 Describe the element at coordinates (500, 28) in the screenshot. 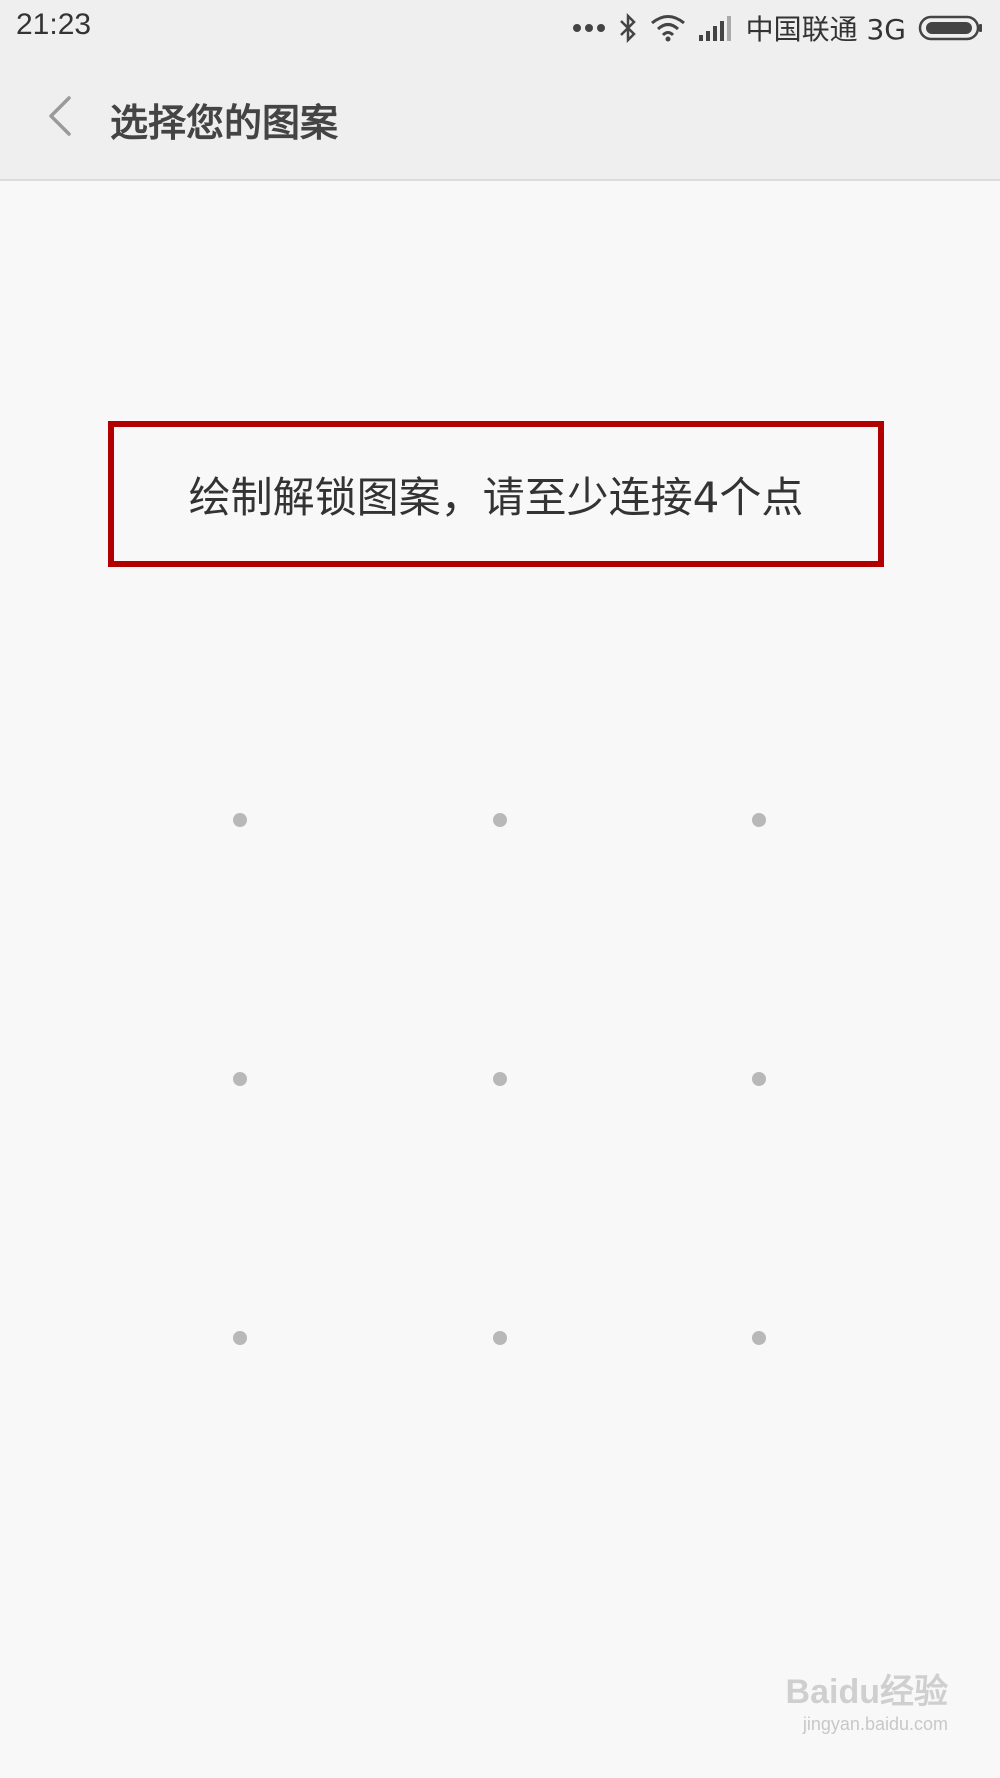

I see `status-bar: 21:23 中国联通 3G` at that location.